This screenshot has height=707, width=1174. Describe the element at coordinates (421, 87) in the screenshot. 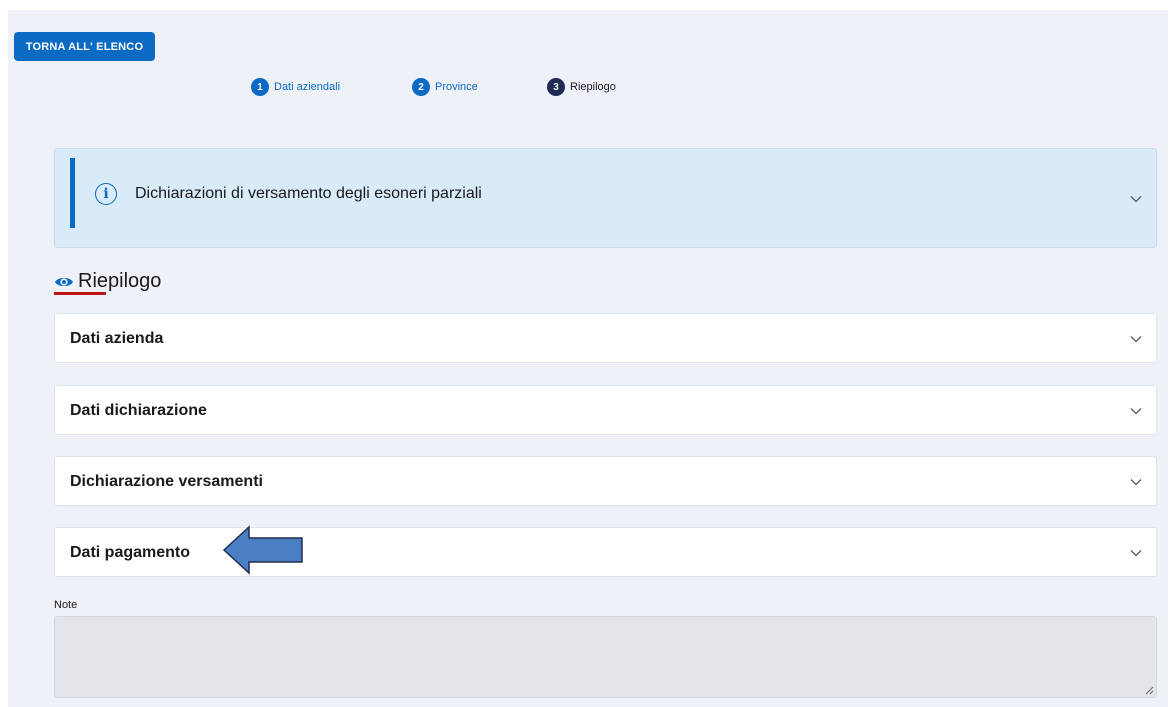

I see `step-number: 2` at that location.